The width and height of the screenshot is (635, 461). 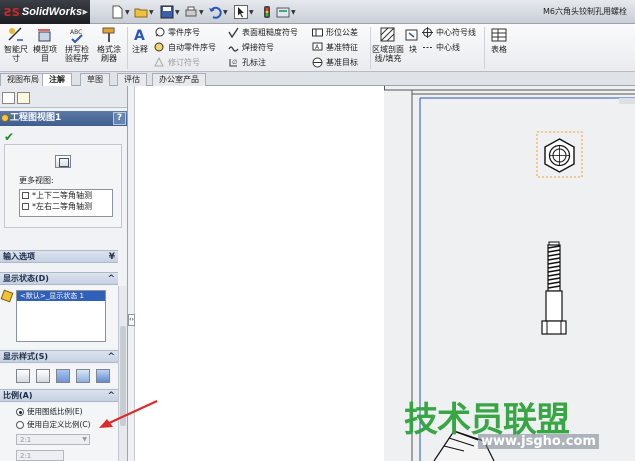 I want to click on cursor-icon, so click(x=241, y=12).